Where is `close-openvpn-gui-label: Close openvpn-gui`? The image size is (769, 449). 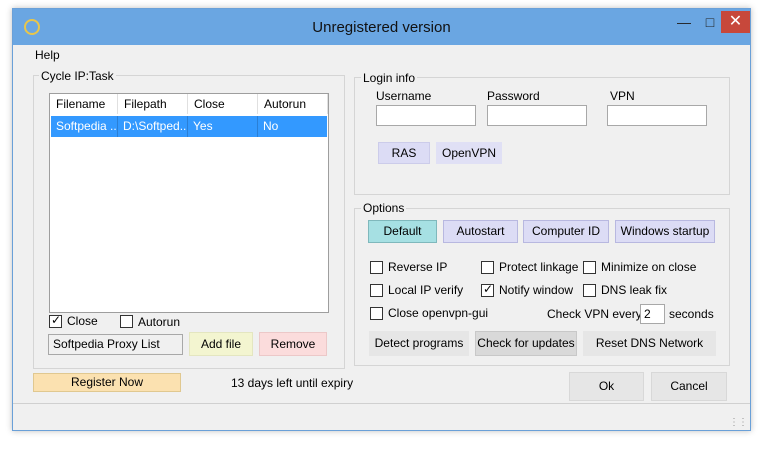 close-openvpn-gui-label: Close openvpn-gui is located at coordinates (438, 313).